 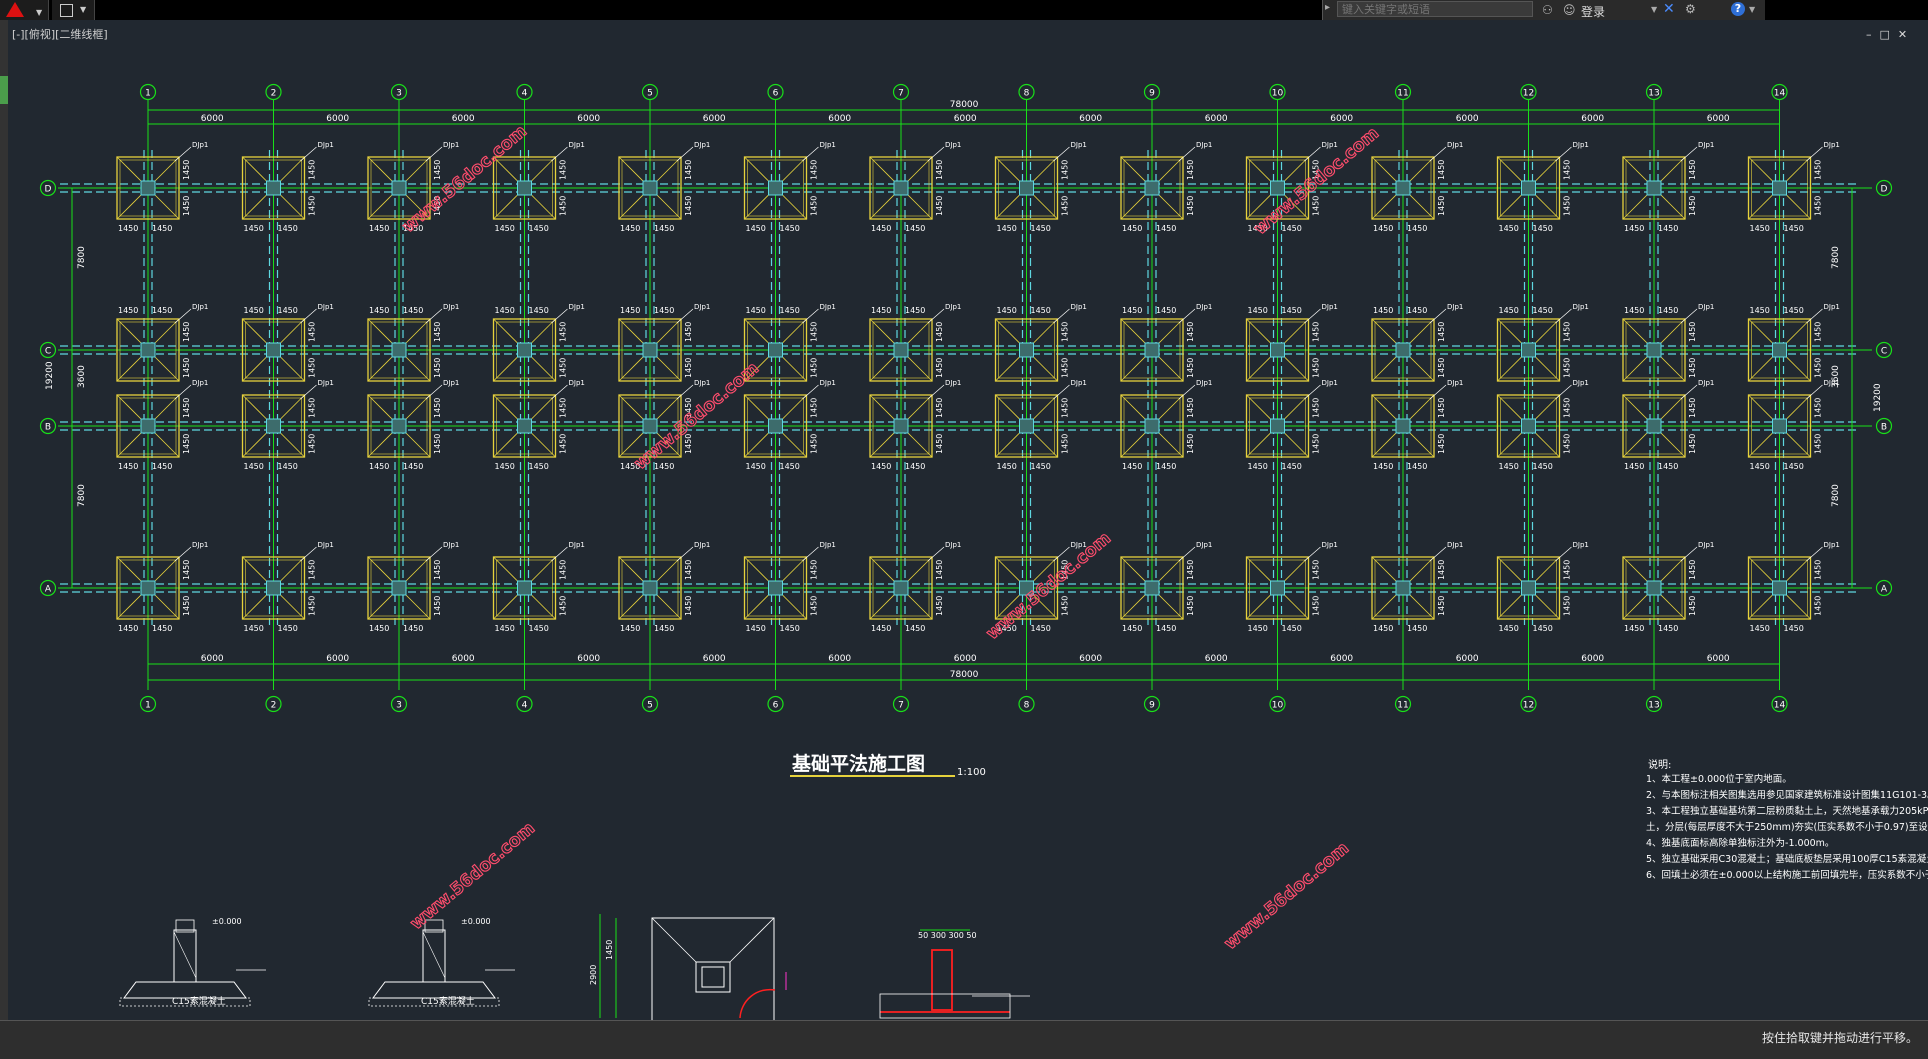 I want to click on help-icon: ?, so click(x=1738, y=9).